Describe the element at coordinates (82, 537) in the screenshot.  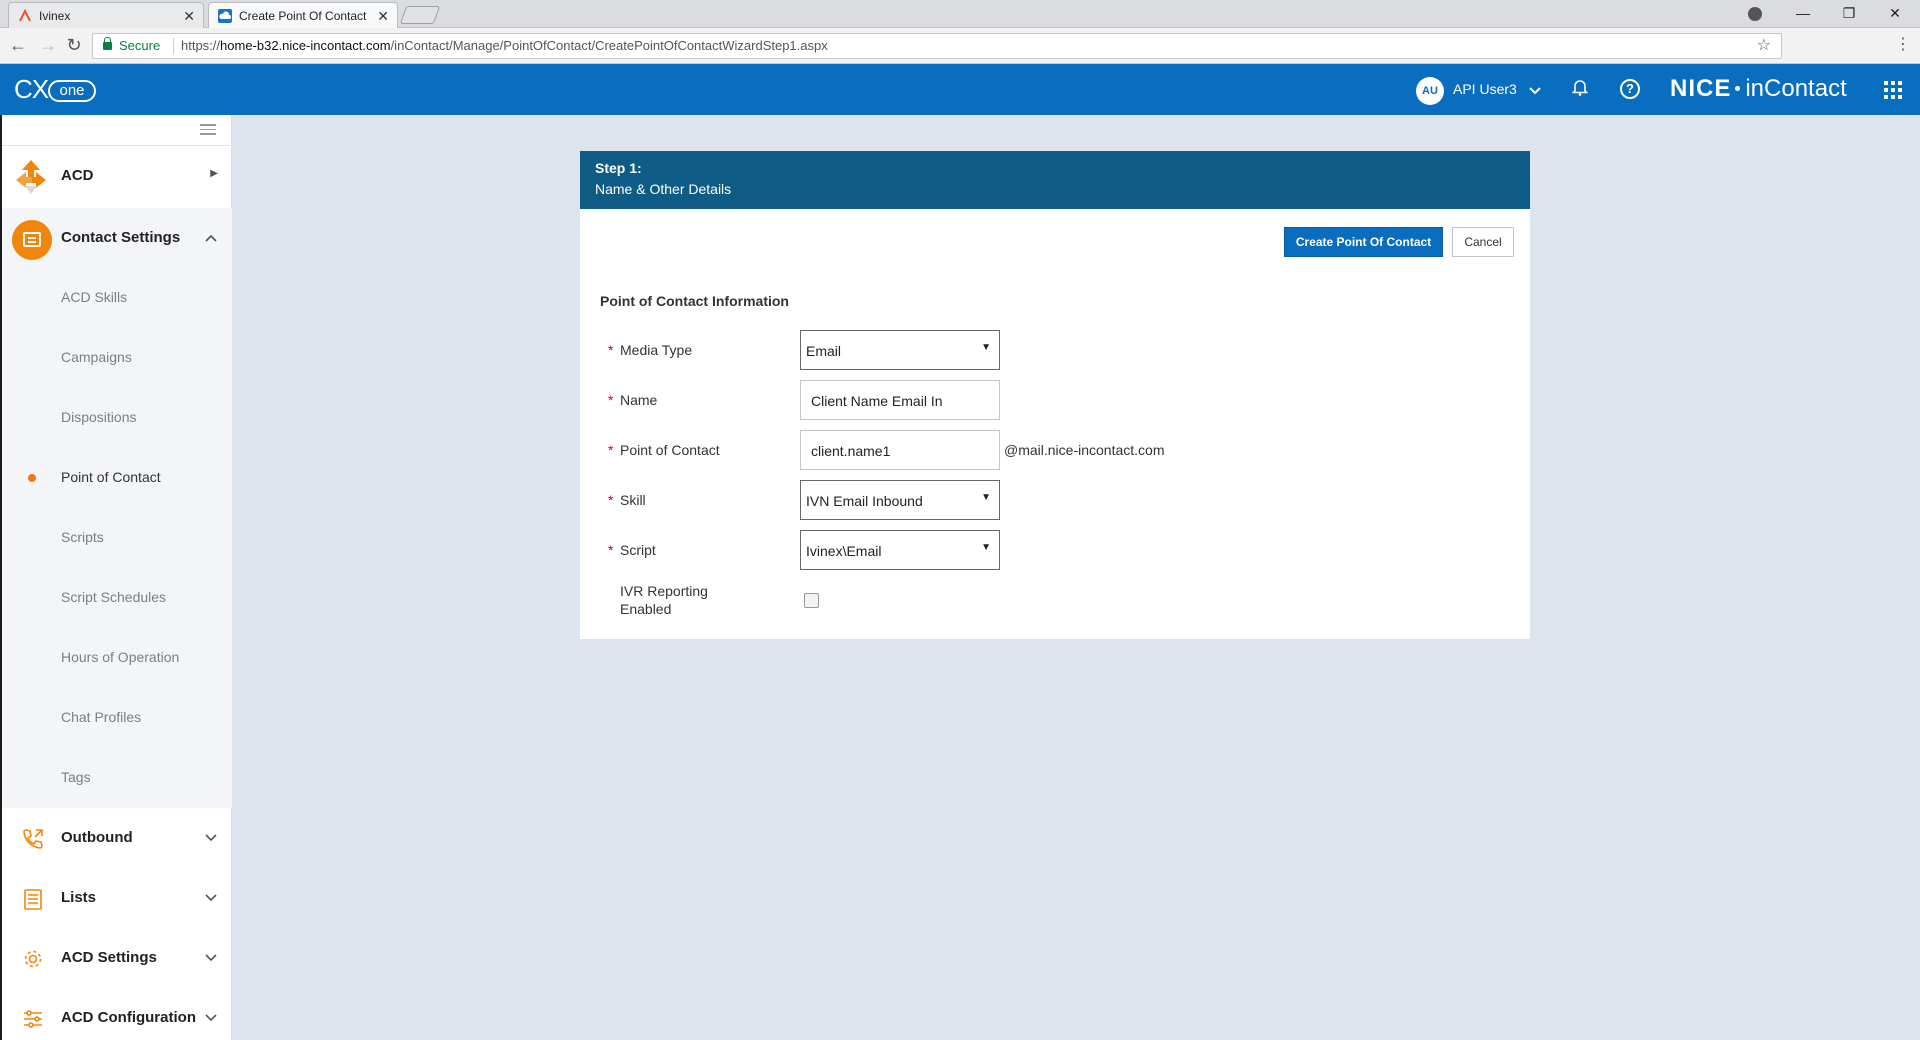
I see `sidebar-item-label: Scripts` at that location.